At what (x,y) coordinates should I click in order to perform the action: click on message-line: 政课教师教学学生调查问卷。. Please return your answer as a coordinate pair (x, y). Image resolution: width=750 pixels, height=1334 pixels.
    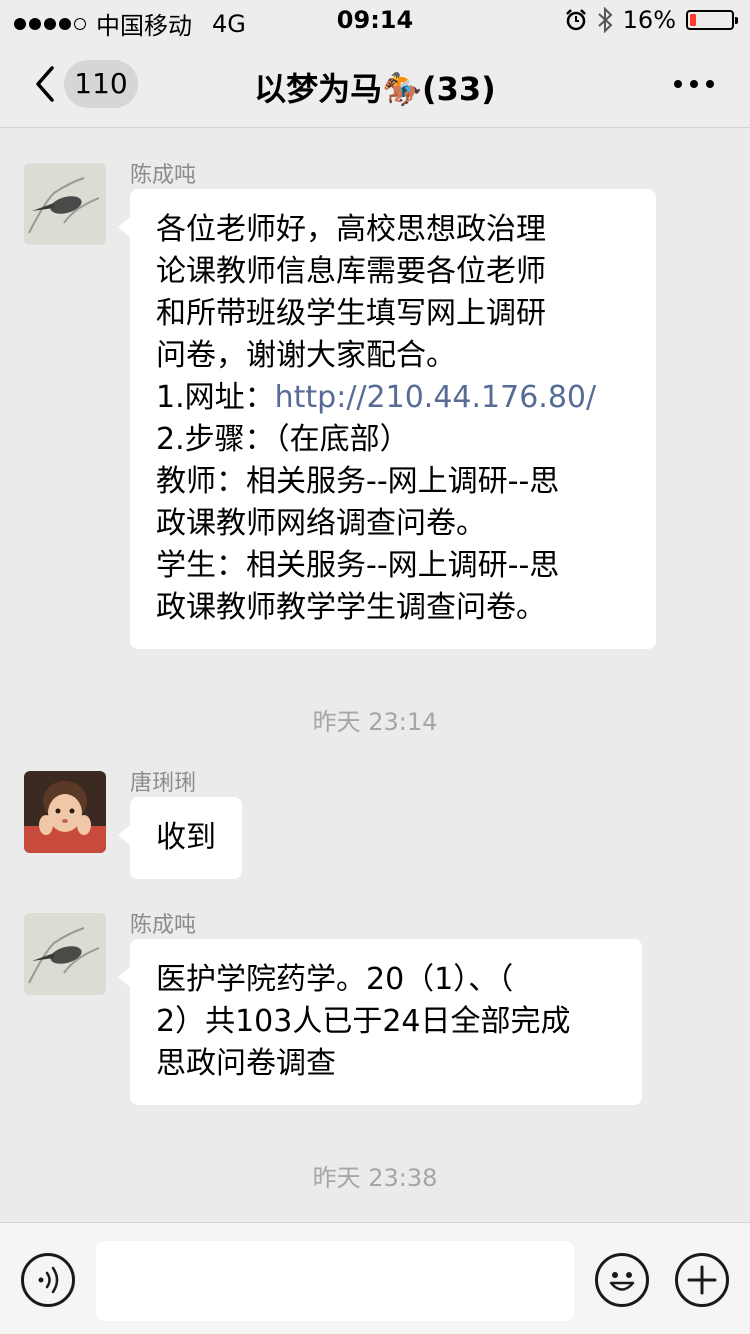
    Looking at the image, I should click on (351, 607).